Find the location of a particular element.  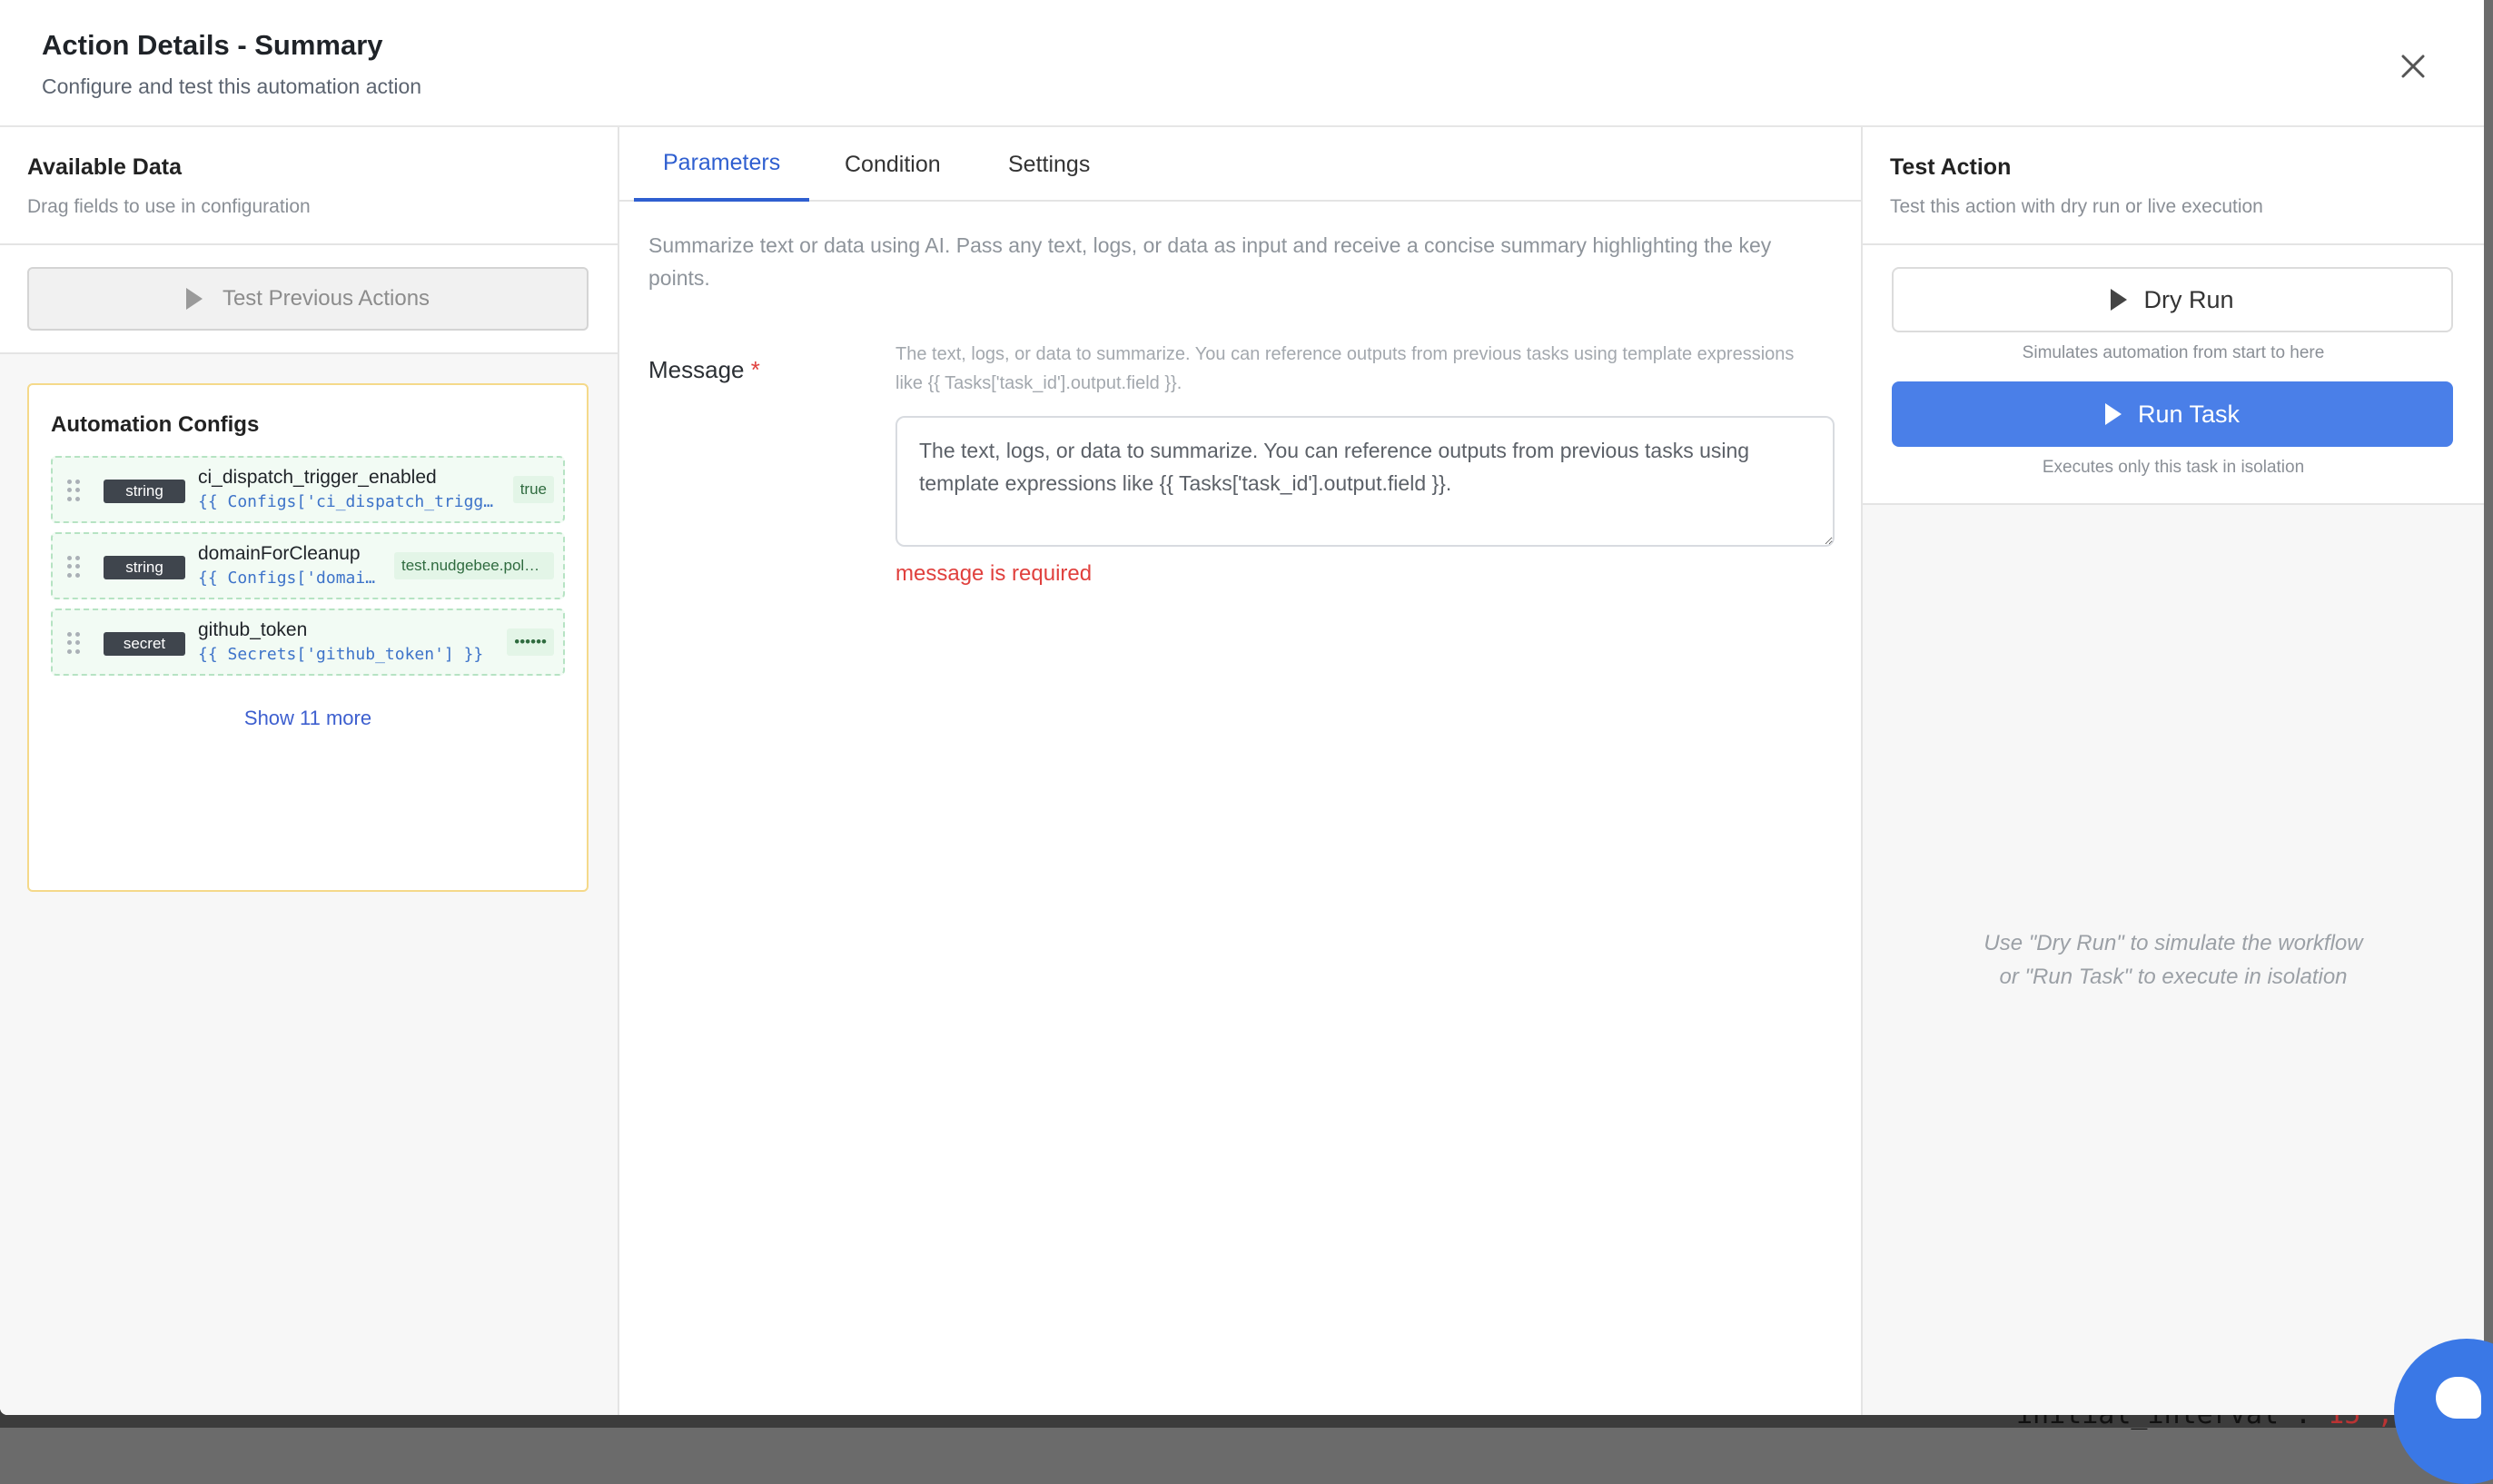

test-previous-actions-button: Test Previous Actions is located at coordinates (308, 299).